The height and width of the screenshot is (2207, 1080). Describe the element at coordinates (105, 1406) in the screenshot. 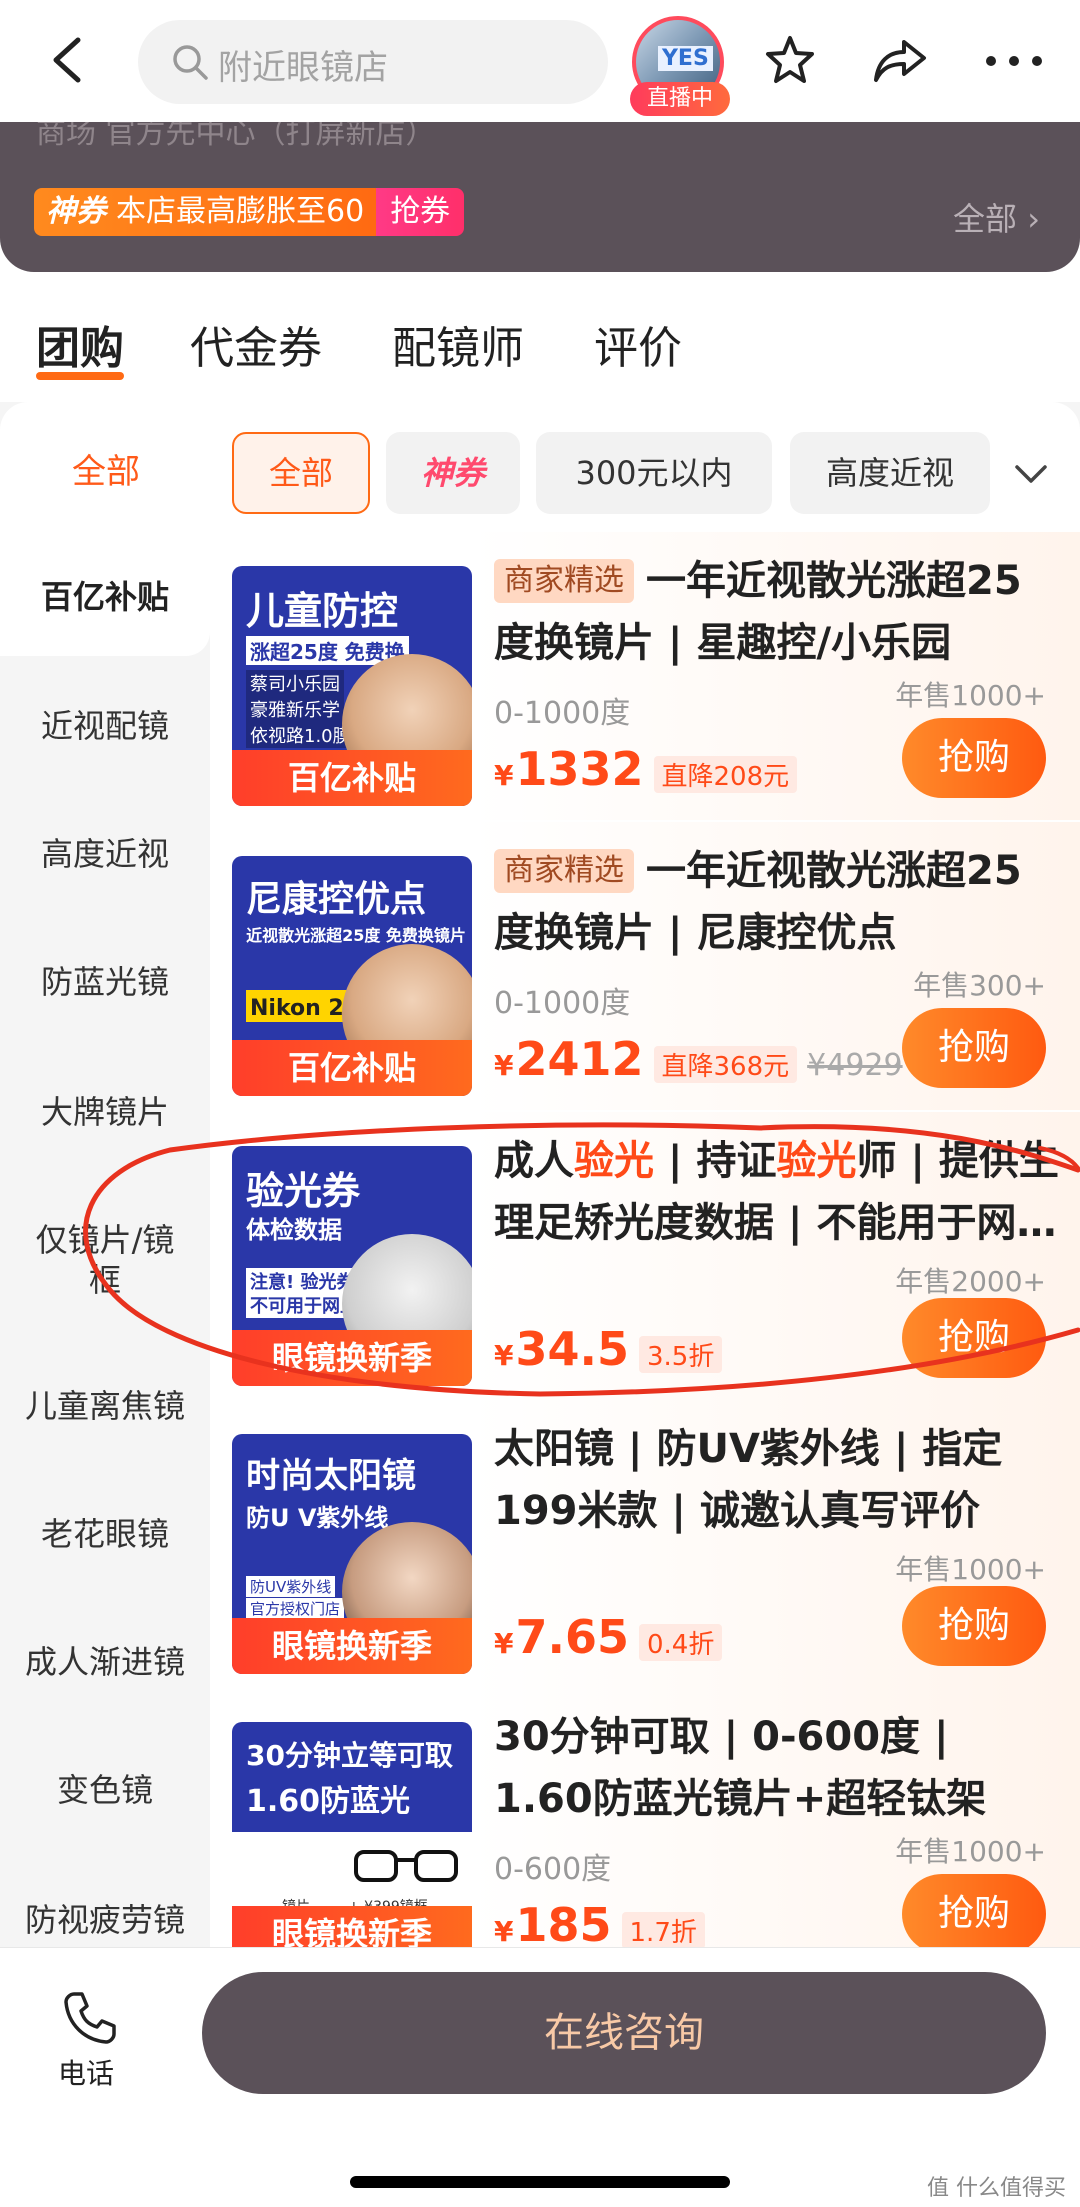

I see `sidebar-item-kids-defocus: 儿童离焦镜` at that location.